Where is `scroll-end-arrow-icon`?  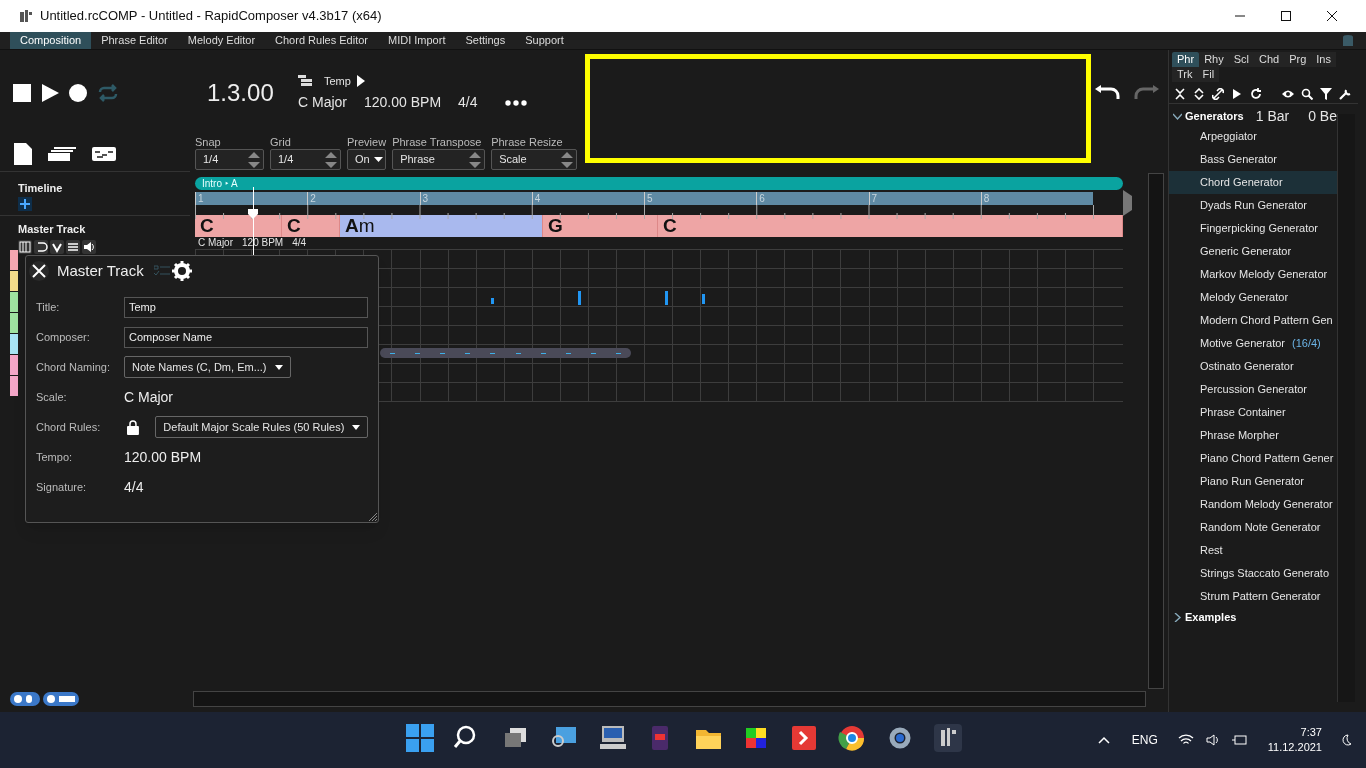
scroll-end-arrow-icon is located at coordinates (1127, 203).